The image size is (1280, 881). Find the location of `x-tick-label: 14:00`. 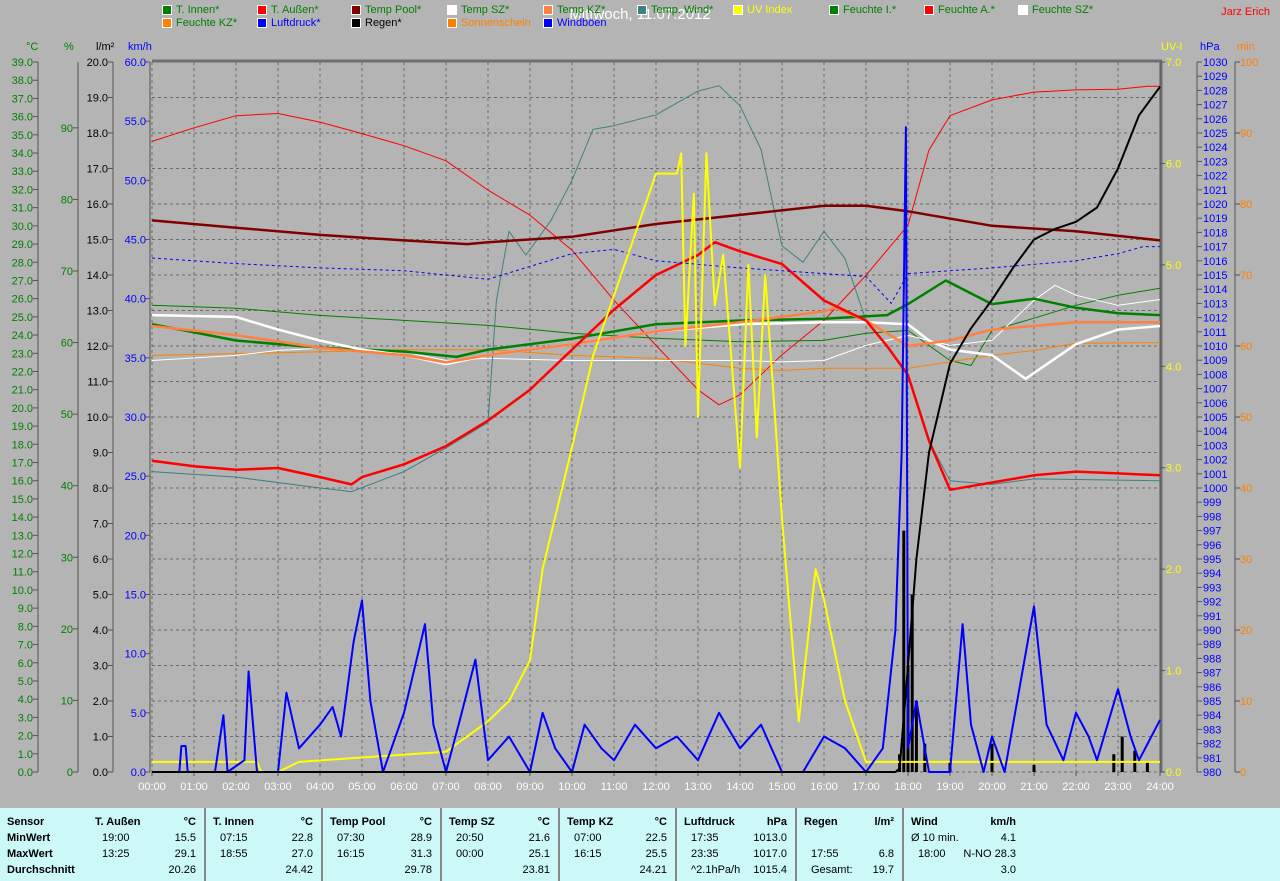

x-tick-label: 14:00 is located at coordinates (740, 787).